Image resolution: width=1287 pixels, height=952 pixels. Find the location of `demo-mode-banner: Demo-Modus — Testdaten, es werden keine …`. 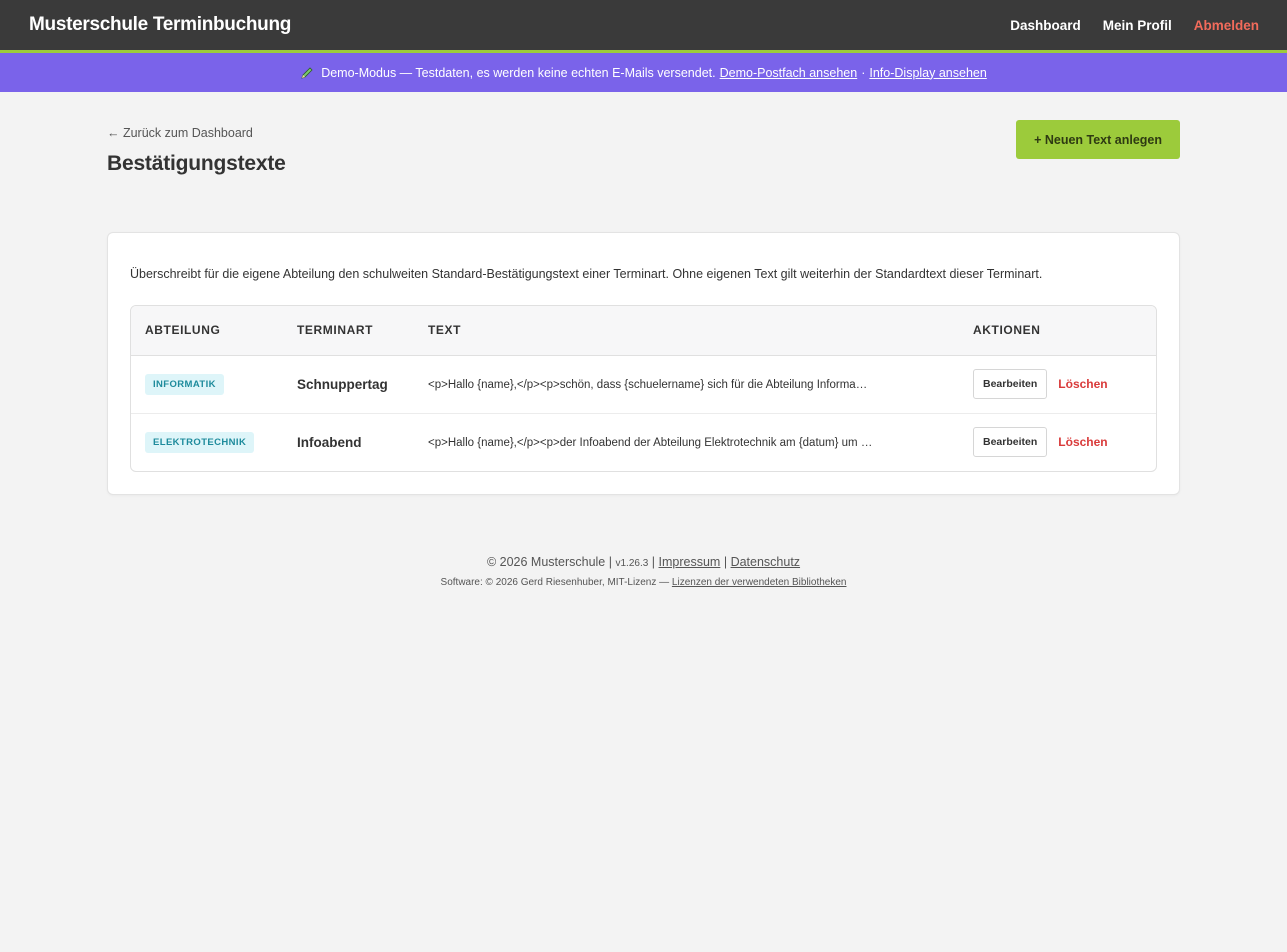

demo-mode-banner: Demo-Modus — Testdaten, es werden keine … is located at coordinates (643, 72).